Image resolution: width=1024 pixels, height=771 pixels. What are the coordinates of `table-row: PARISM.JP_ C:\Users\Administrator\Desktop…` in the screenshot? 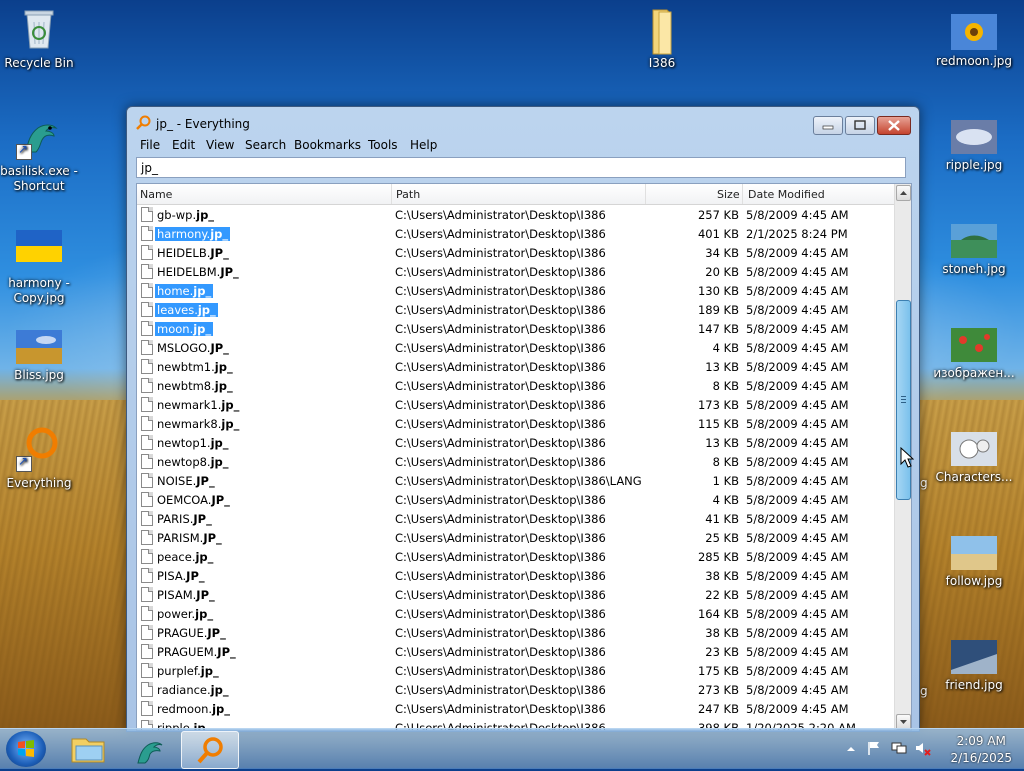 It's located at (516, 537).